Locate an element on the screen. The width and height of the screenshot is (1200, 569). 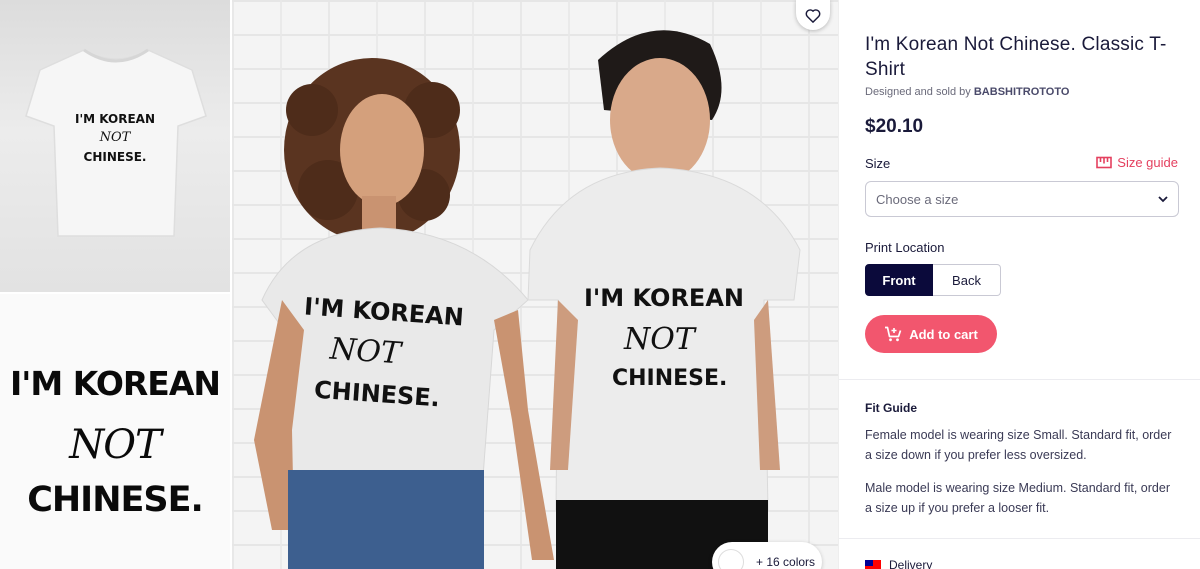
print-location-label: Print Location is located at coordinates (905, 247).